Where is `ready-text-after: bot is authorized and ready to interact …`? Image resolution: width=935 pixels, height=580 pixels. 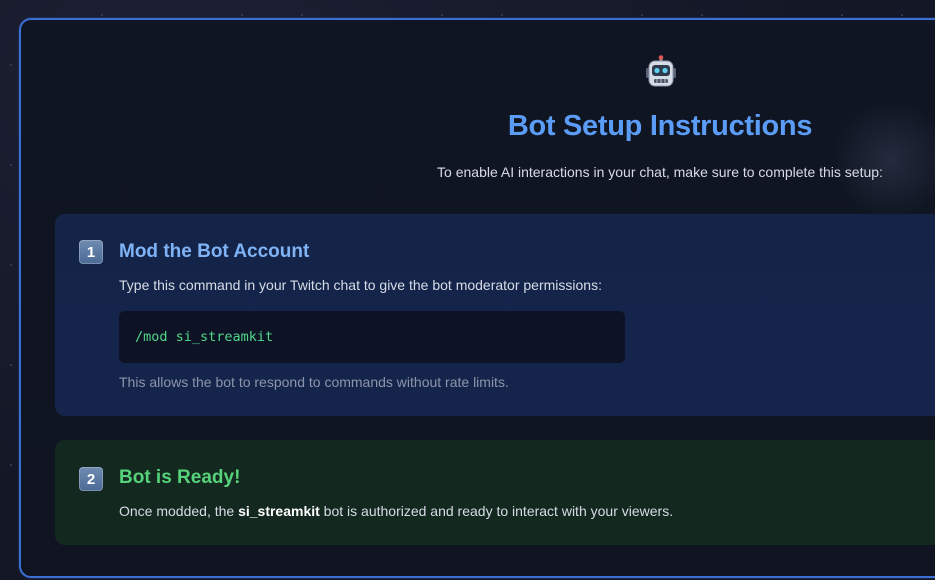 ready-text-after: bot is authorized and ready to interact … is located at coordinates (496, 511).